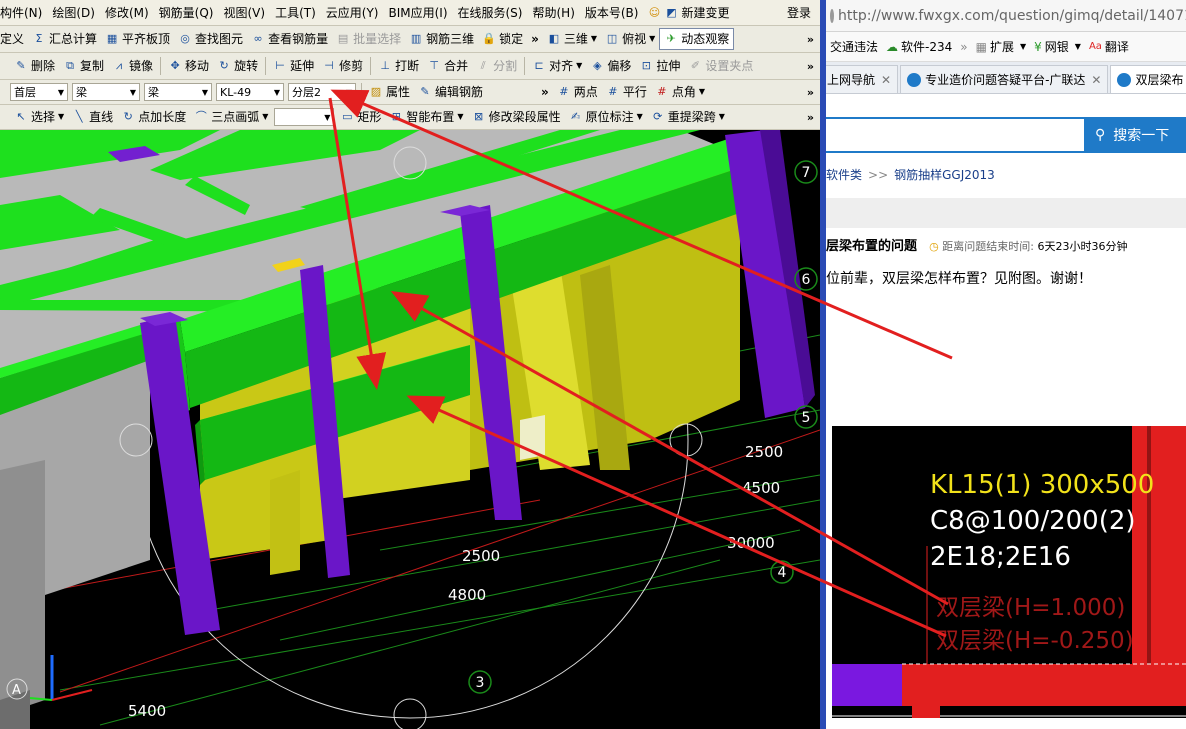 Image resolution: width=1186 pixels, height=729 pixels. I want to click on tab-qa-platform: 专业造价问题答疑平台-广联达 ✕, so click(1004, 79).